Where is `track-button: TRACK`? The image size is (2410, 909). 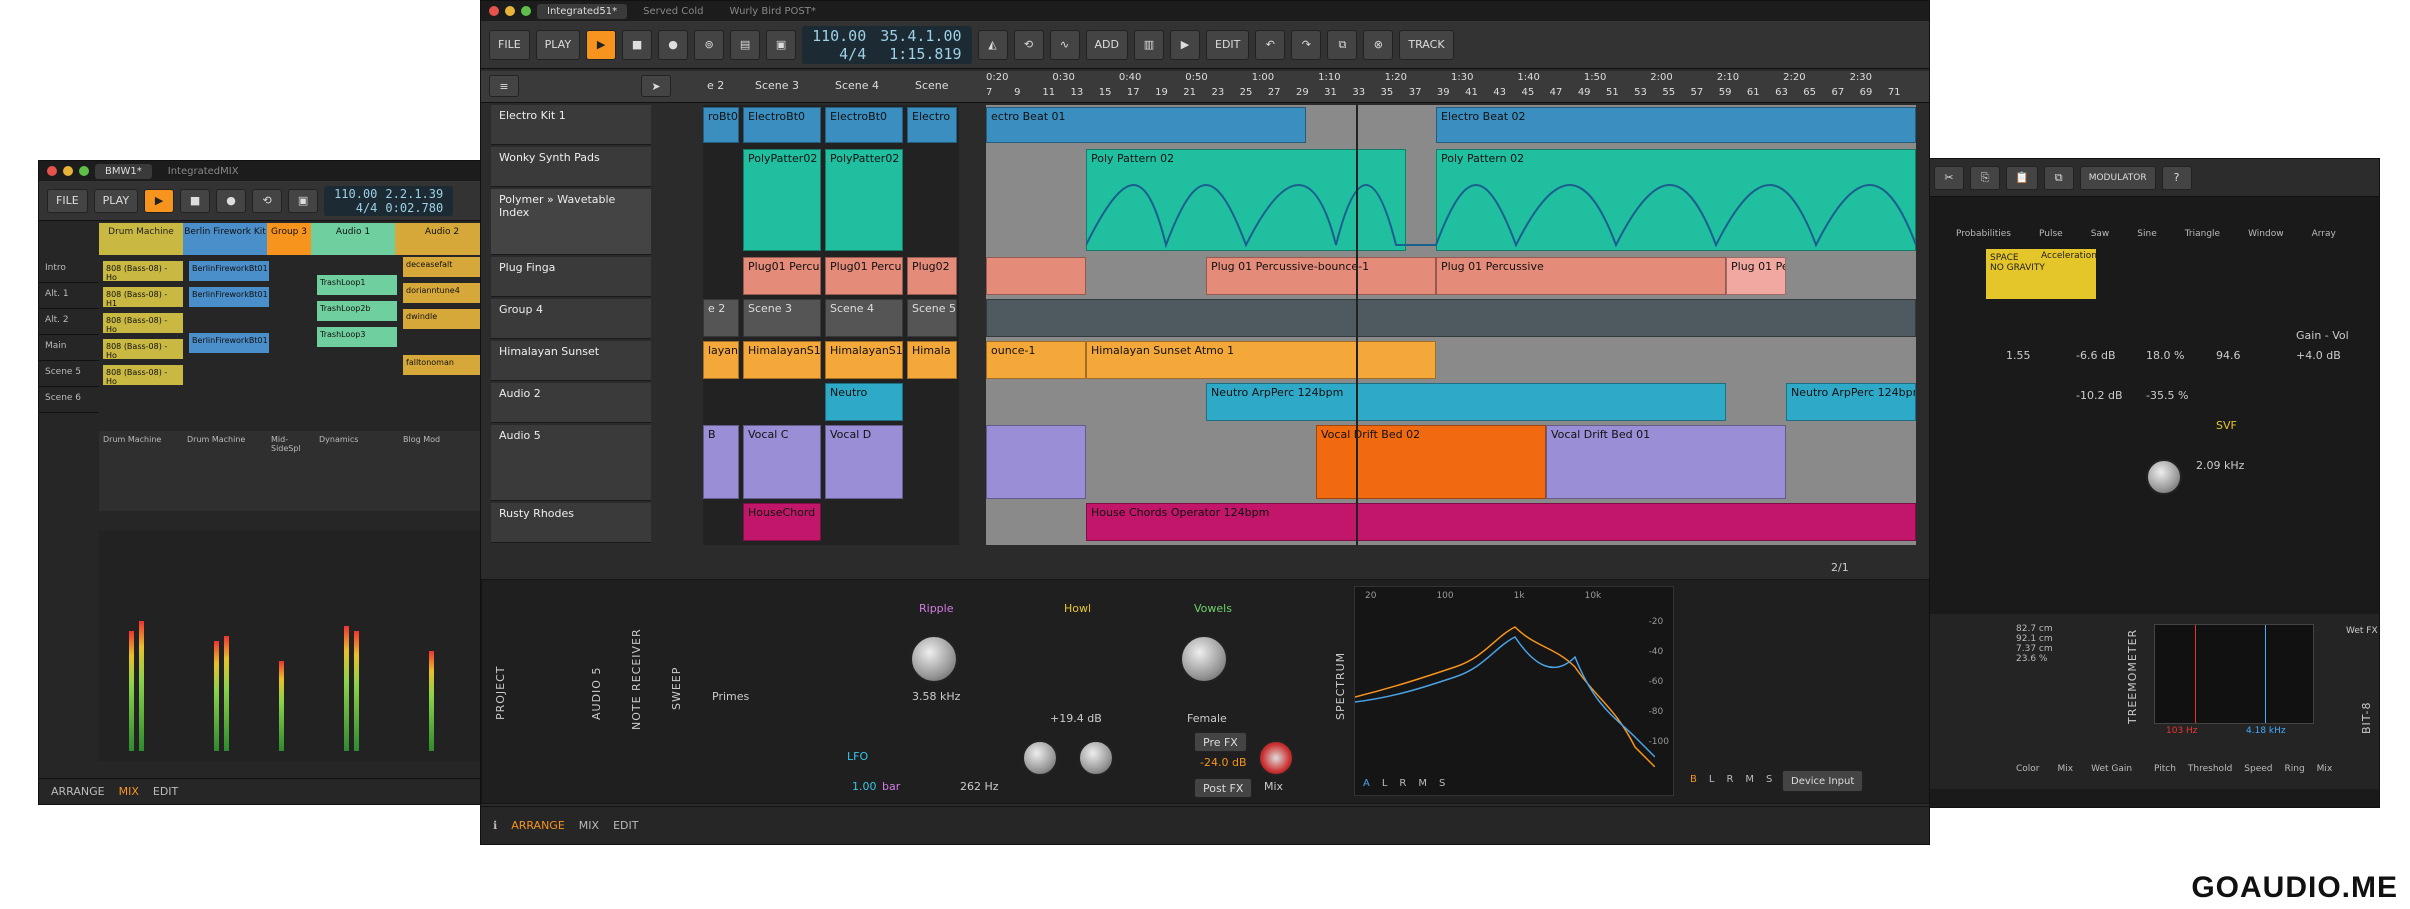 track-button: TRACK is located at coordinates (1426, 44).